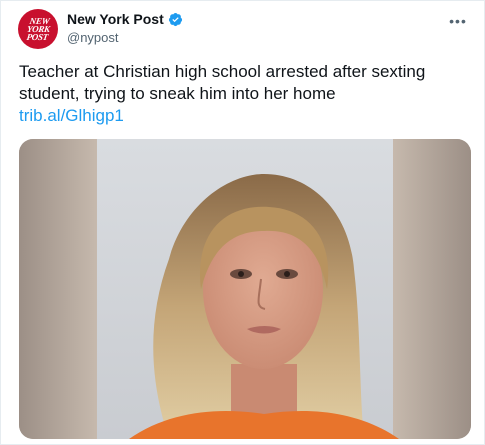 The width and height of the screenshot is (485, 445). Describe the element at coordinates (115, 19) in the screenshot. I see `display-name: New York Post` at that location.